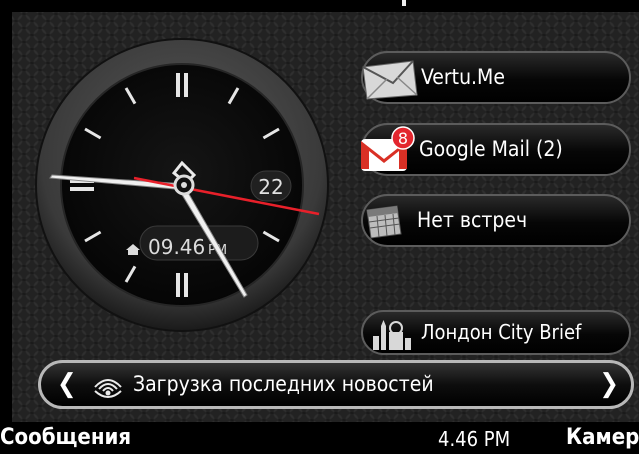  What do you see at coordinates (474, 439) in the screenshot?
I see `status-time: 4.46 PM` at bounding box center [474, 439].